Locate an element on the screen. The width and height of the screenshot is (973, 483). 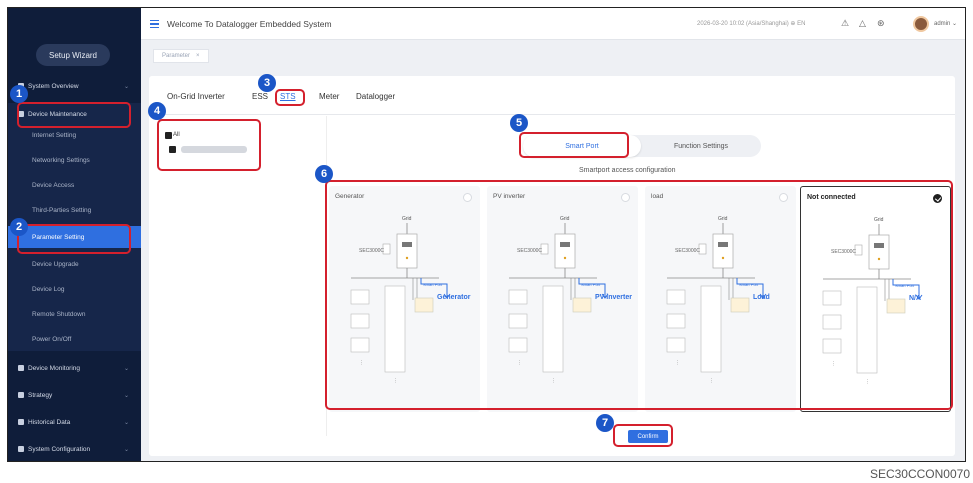
callout-badge-5: 5 is located at coordinates (519, 123).